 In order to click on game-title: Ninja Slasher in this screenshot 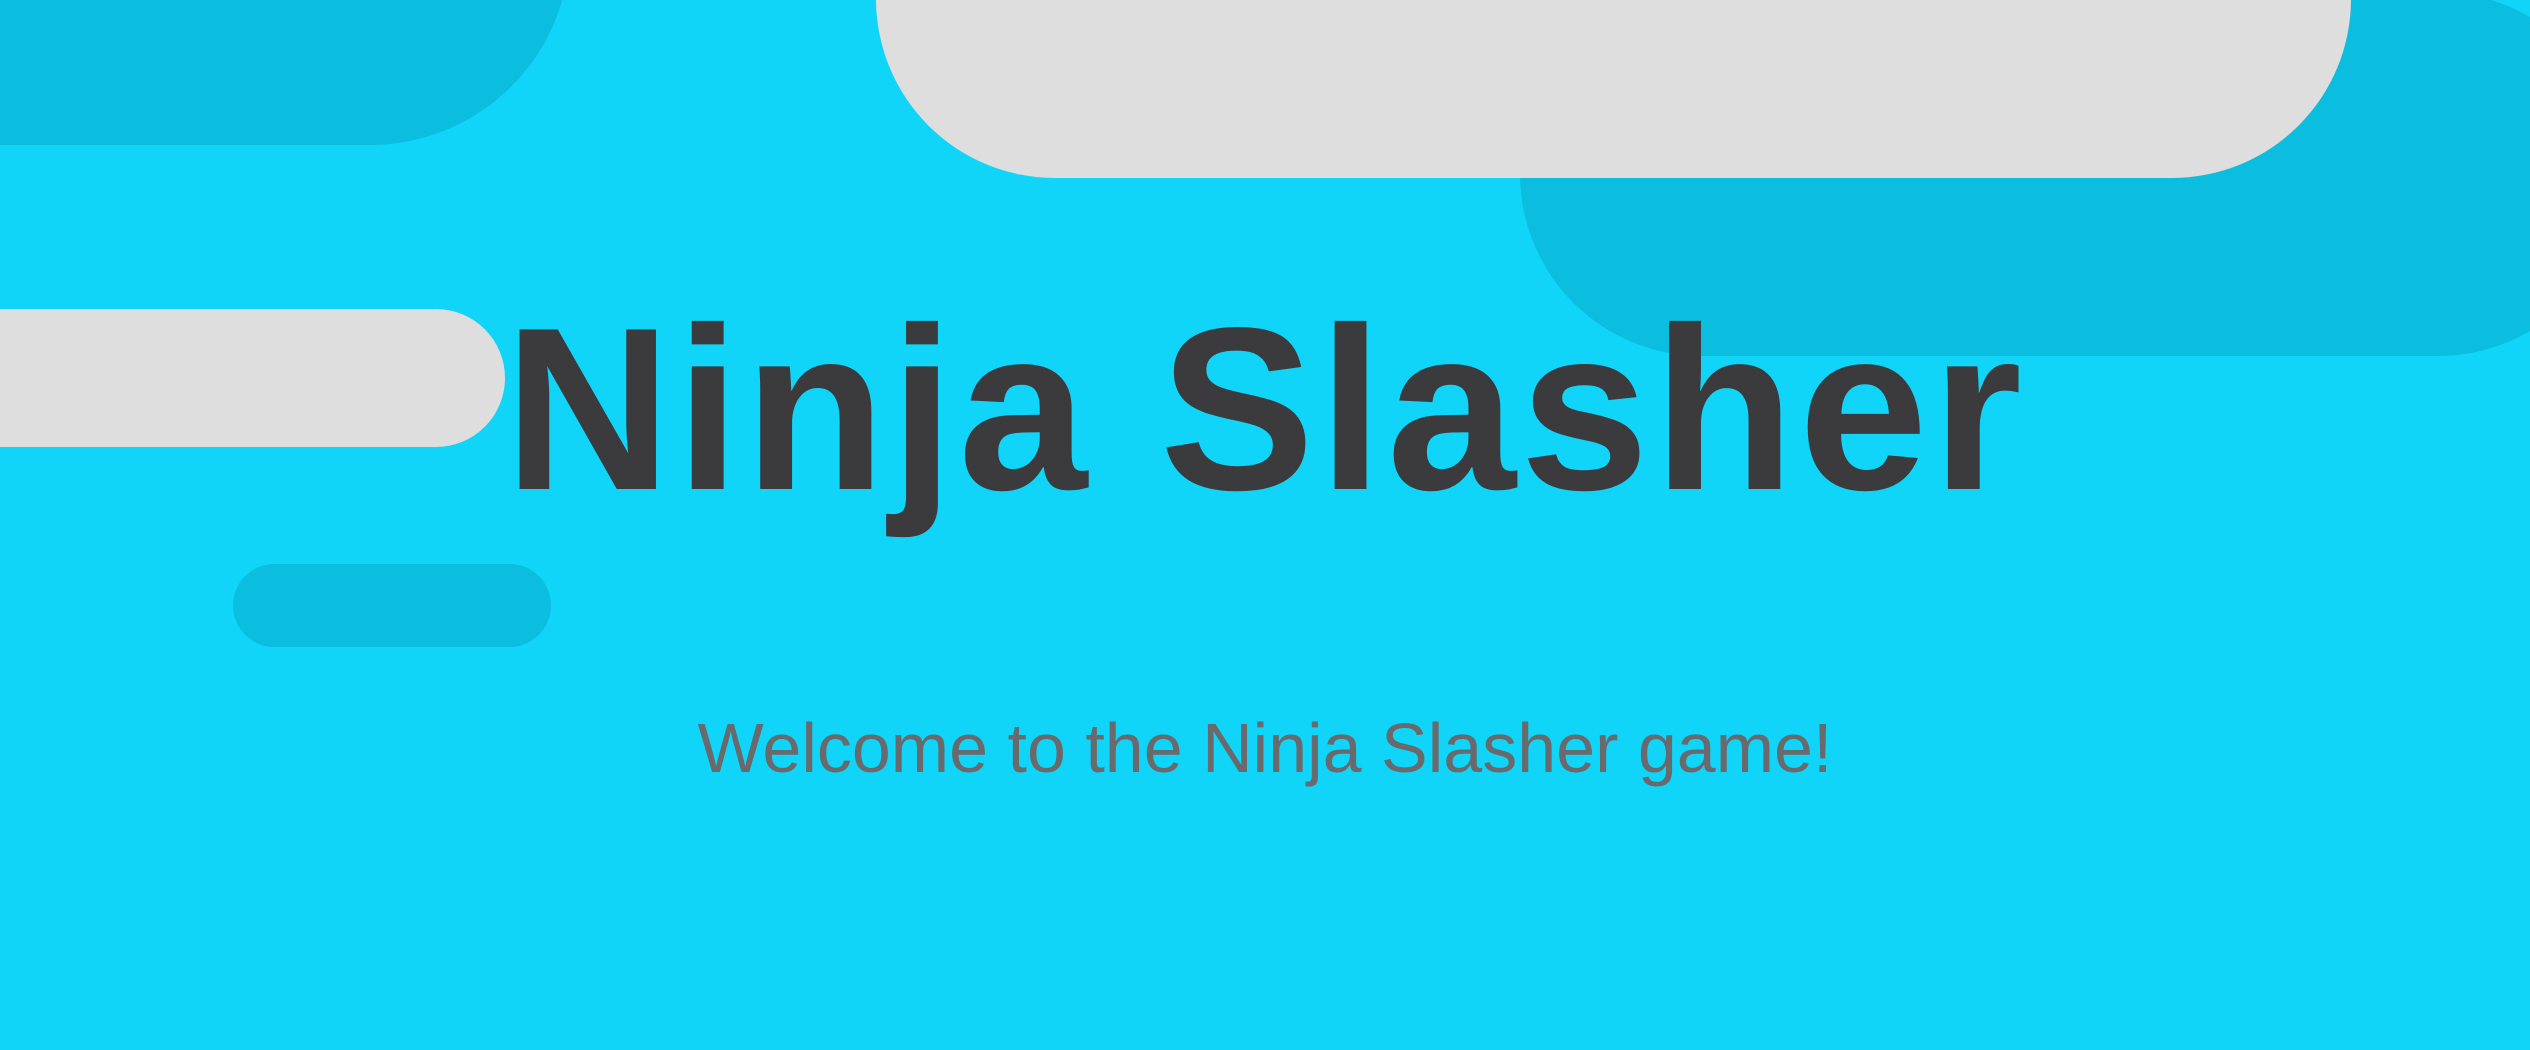, I will do `click(1265, 409)`.